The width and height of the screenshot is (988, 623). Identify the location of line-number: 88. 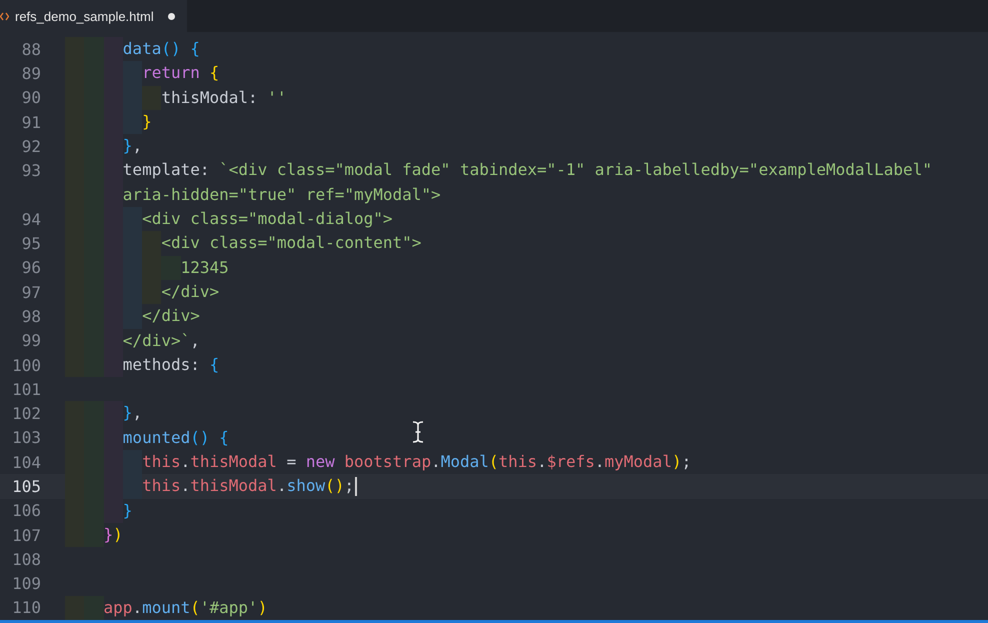
(30, 49).